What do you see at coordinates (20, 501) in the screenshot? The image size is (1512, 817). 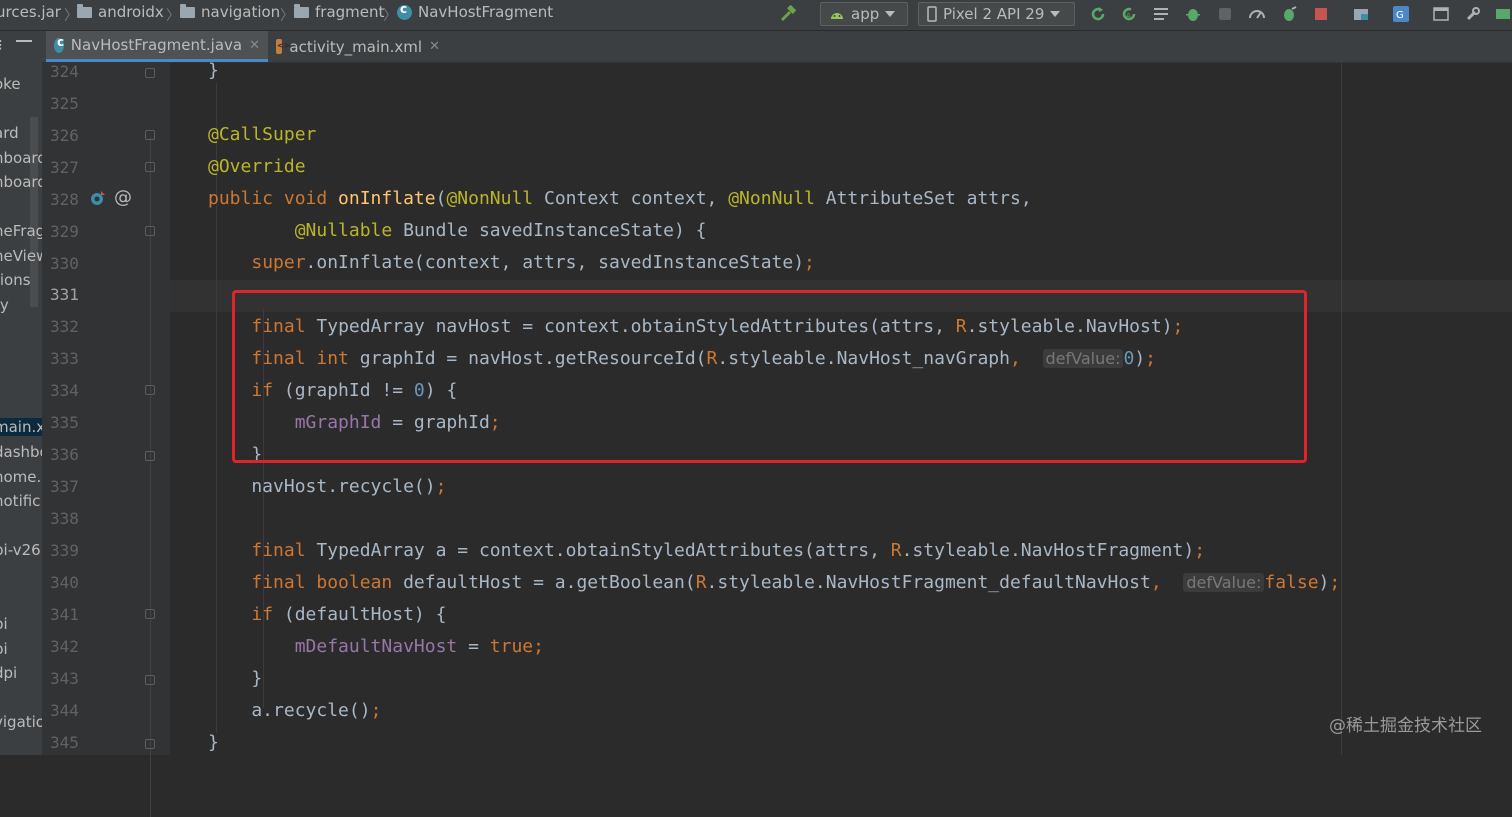 I see `project-tree-item: notific` at bounding box center [20, 501].